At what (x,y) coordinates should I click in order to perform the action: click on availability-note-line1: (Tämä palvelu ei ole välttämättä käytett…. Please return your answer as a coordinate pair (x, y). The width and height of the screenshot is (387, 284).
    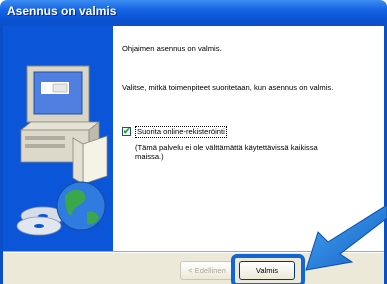
    Looking at the image, I should click on (226, 147).